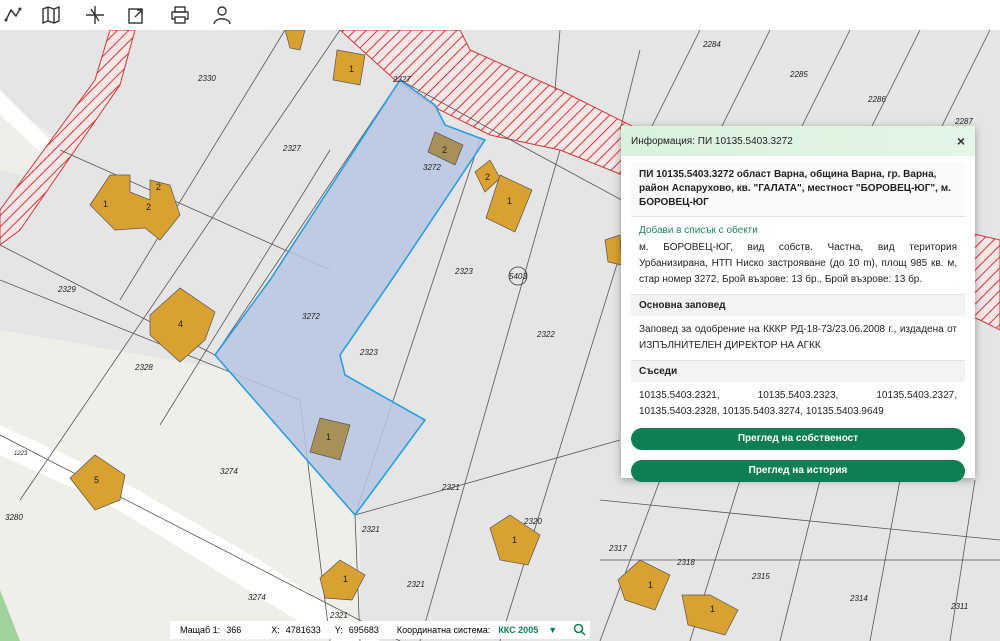 The image size is (1000, 641). Describe the element at coordinates (136, 15) in the screenshot. I see `export-icon` at that location.